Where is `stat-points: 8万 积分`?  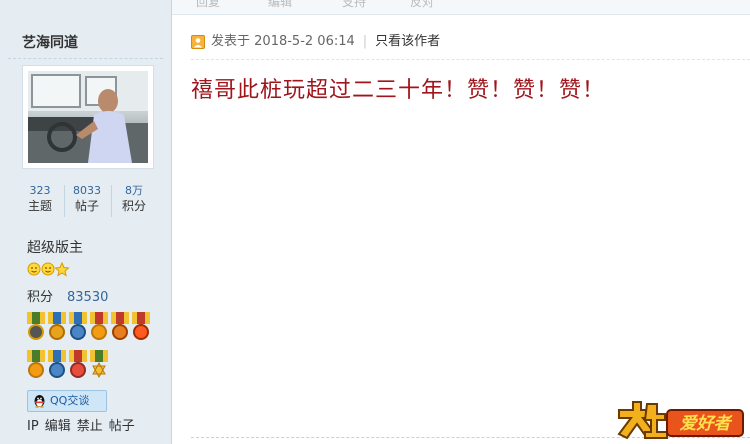 stat-points: 8万 积分 is located at coordinates (134, 199).